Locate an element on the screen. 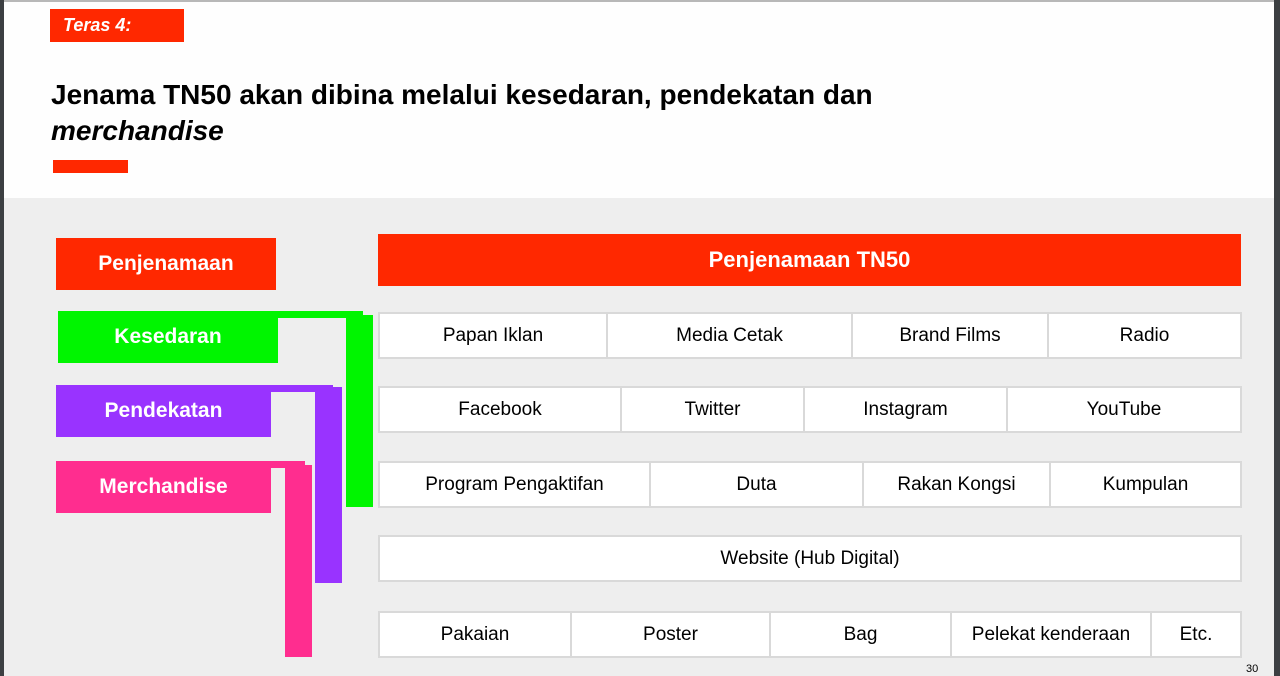 The width and height of the screenshot is (1280, 676). cell-twitter: Twitter is located at coordinates (712, 409).